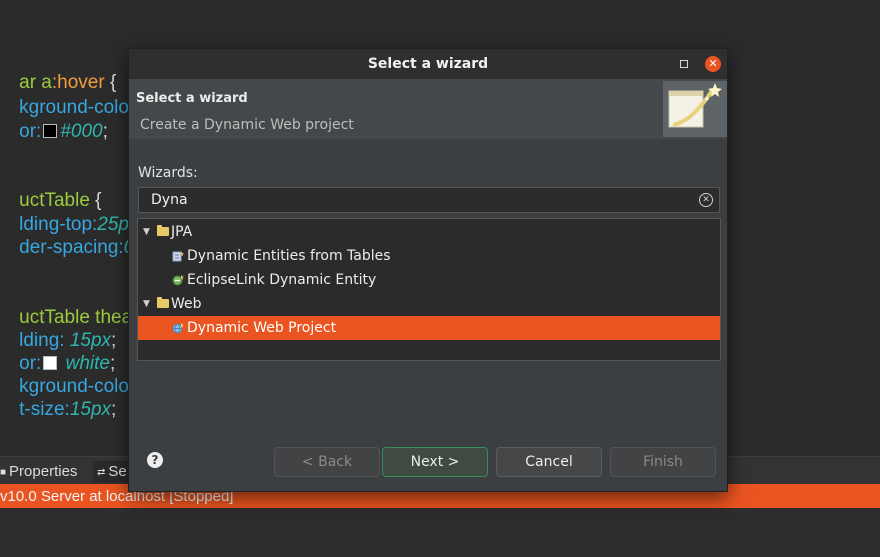  I want to click on tree-item-eclipselink-dynamic-entity: EclipseLink Dynamic Entity, so click(429, 280).